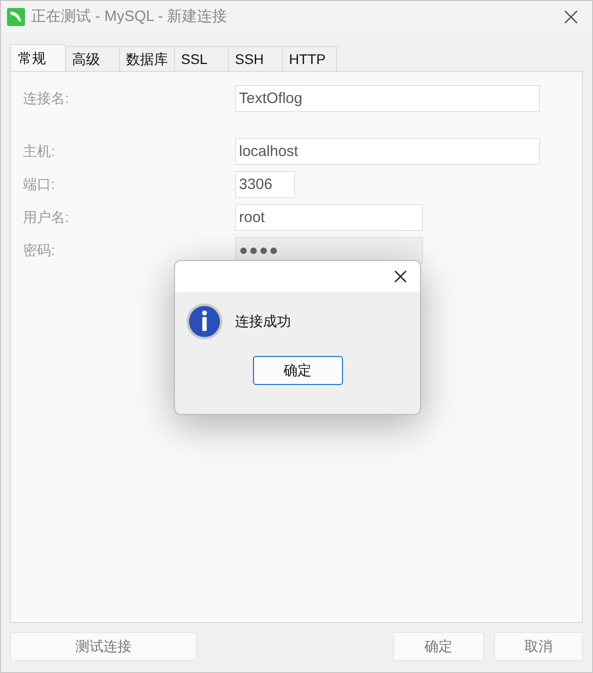 This screenshot has width=593, height=673. Describe the element at coordinates (38, 57) in the screenshot. I see `tab: 常规` at that location.